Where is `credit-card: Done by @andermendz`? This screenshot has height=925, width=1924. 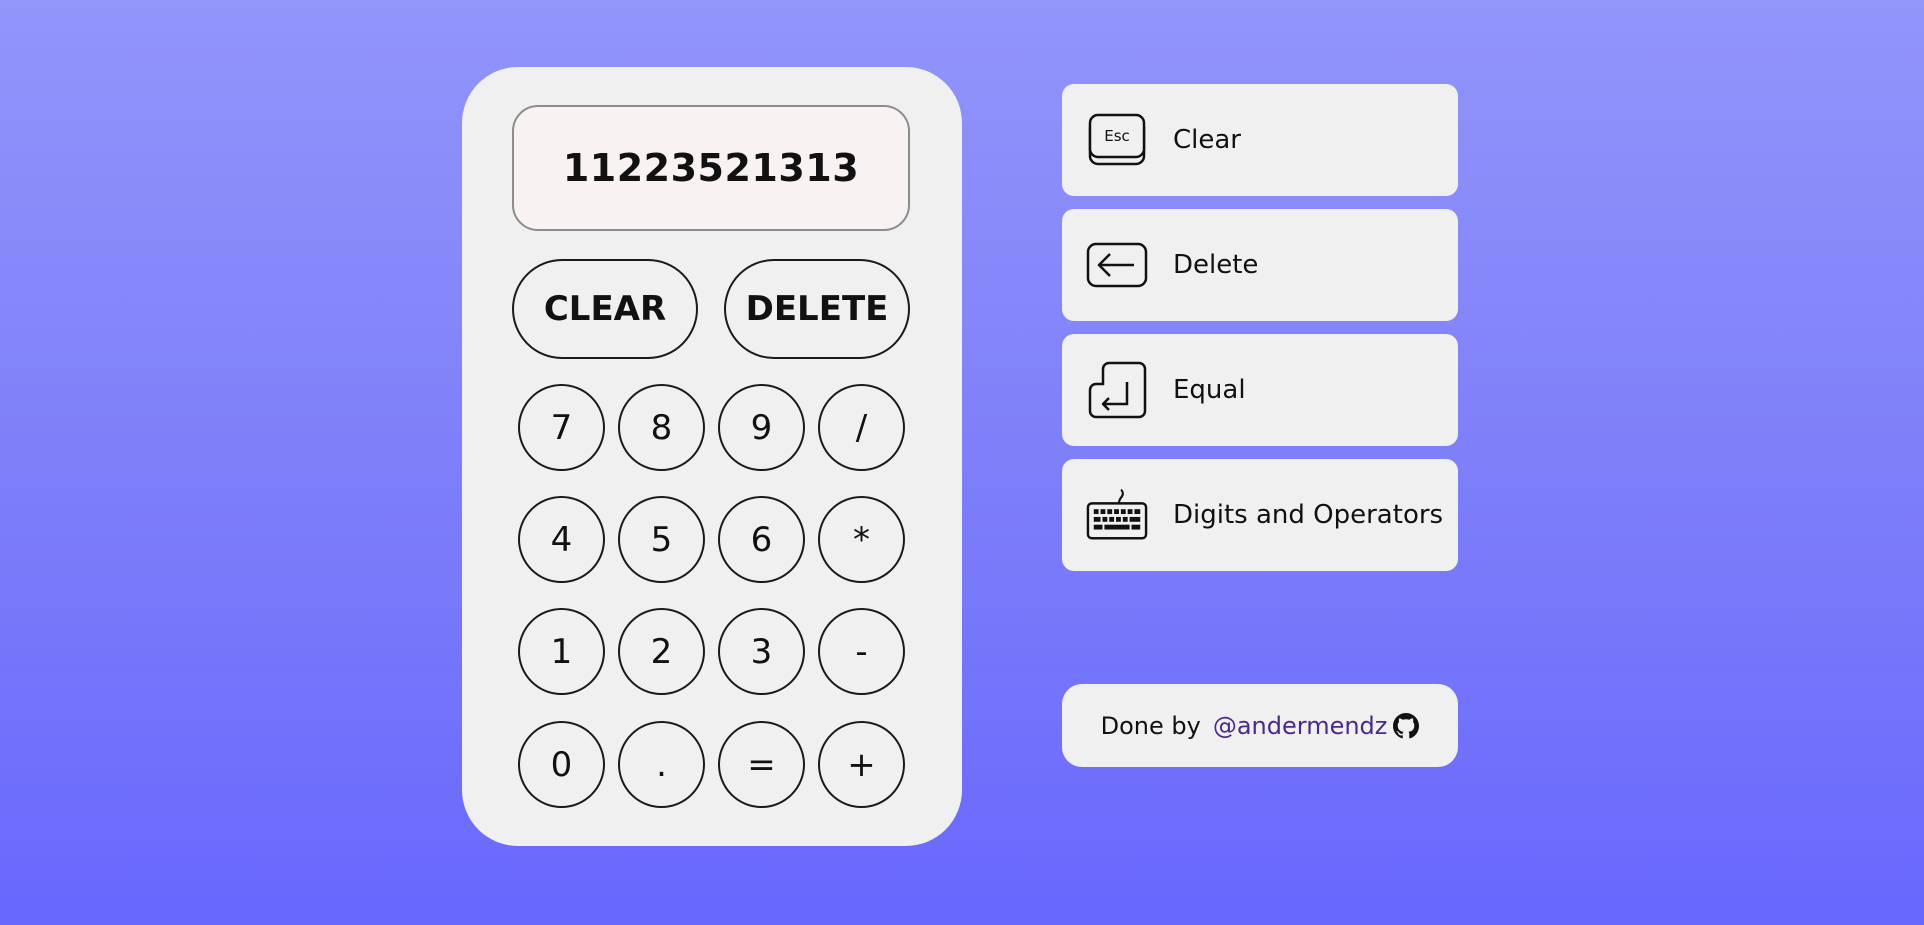 credit-card: Done by @andermendz is located at coordinates (1260, 725).